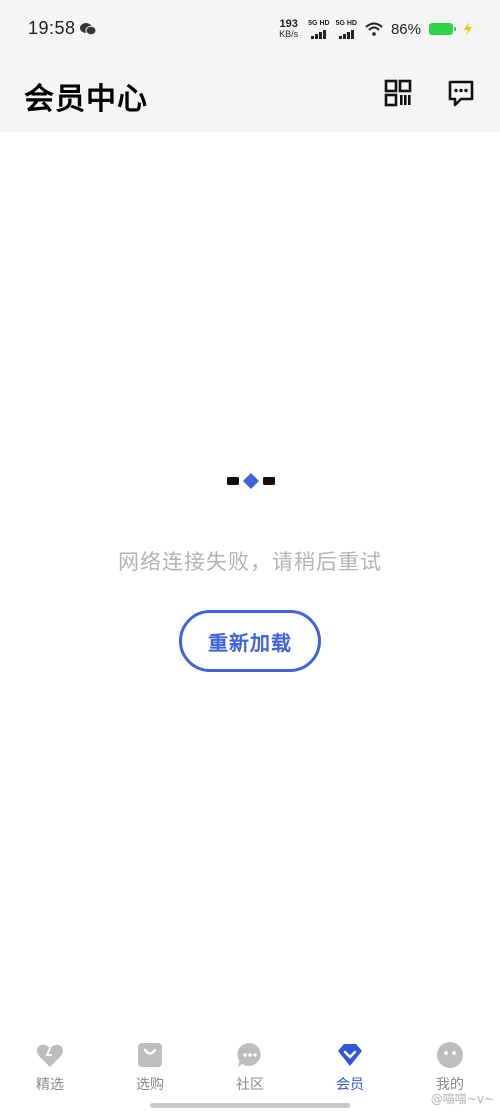 The height and width of the screenshot is (1111, 500). I want to click on wifi-icon, so click(374, 29).